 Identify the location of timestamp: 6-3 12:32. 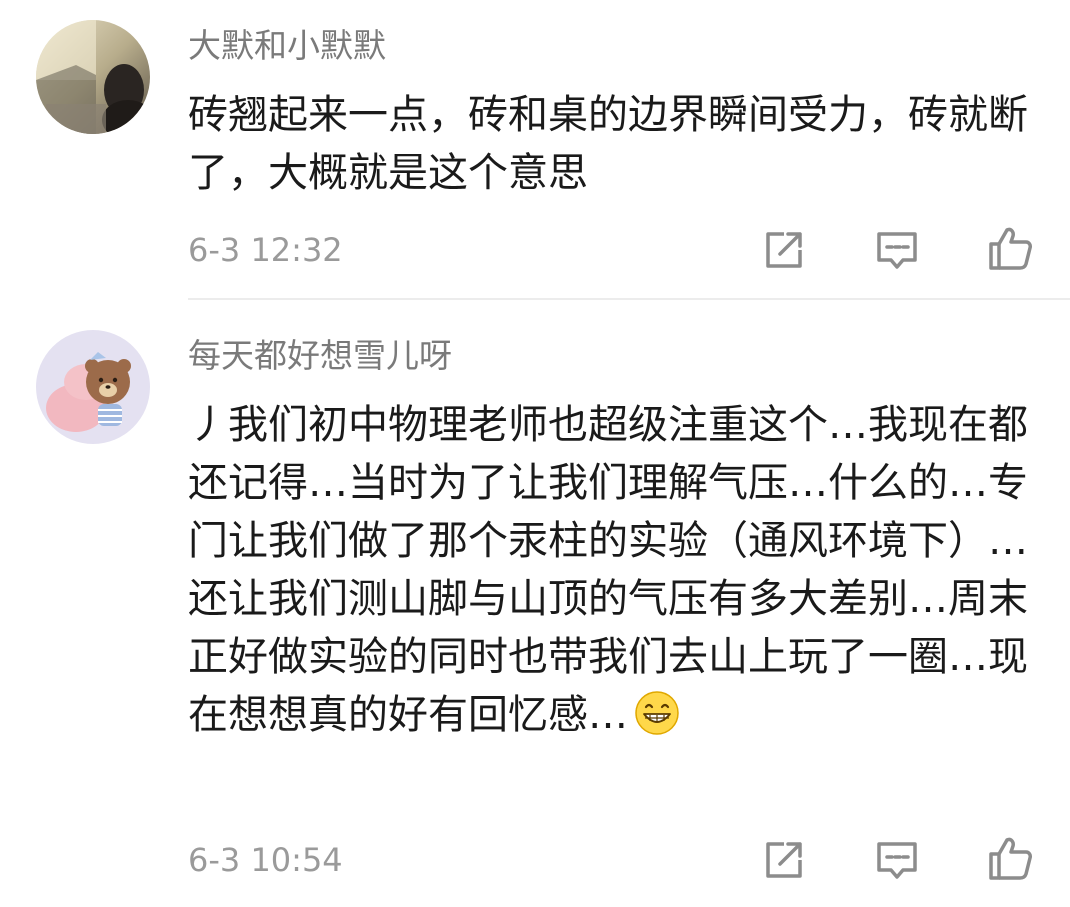
(265, 250).